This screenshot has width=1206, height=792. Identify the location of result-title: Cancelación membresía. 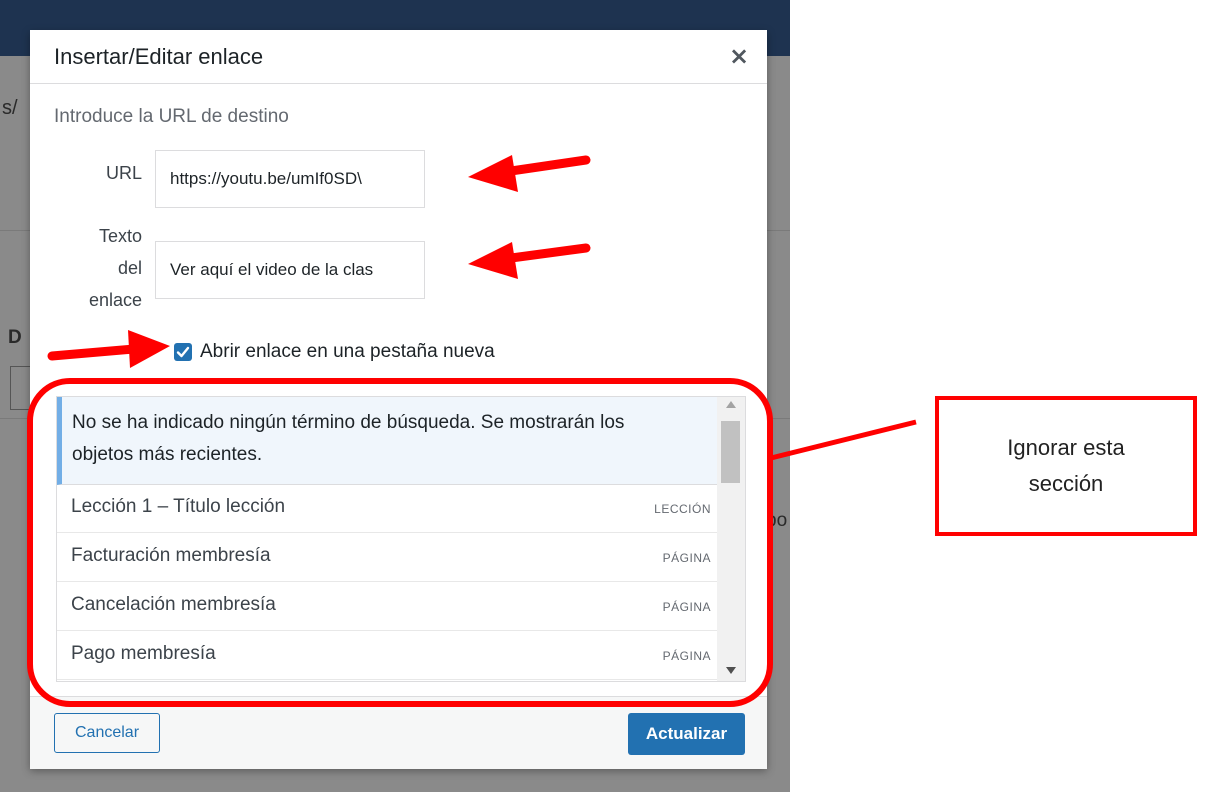
(173, 604).